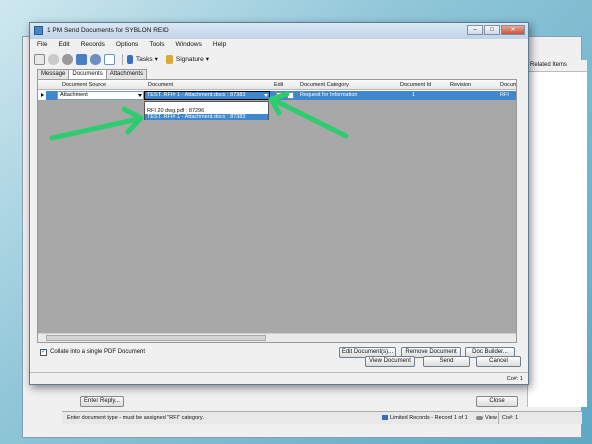 This screenshot has height=444, width=592. I want to click on window-close-button: ✕, so click(513, 30).